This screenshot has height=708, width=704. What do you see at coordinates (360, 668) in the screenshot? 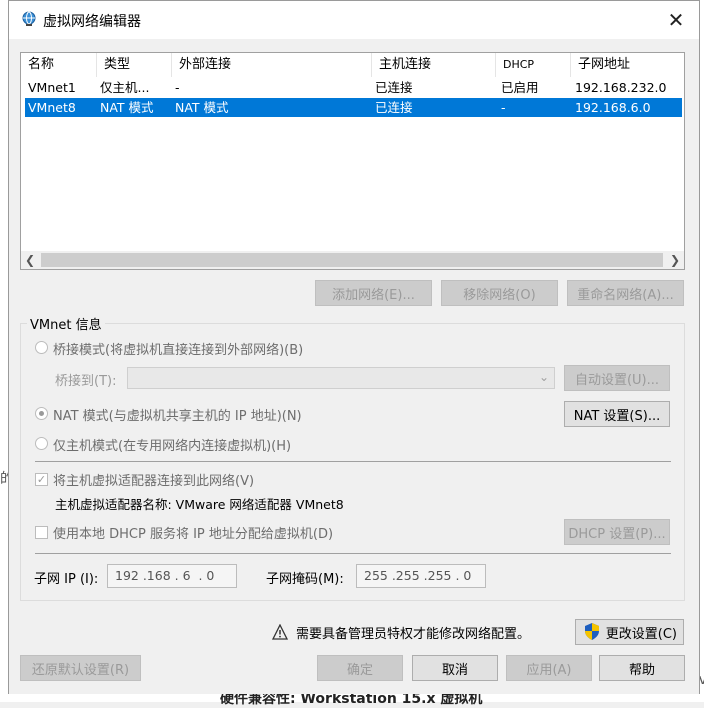
I see `ok-button: 确定` at bounding box center [360, 668].